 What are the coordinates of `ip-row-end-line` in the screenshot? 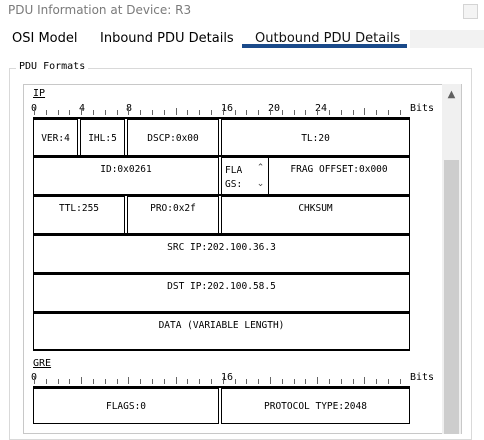 It's located at (221, 350).